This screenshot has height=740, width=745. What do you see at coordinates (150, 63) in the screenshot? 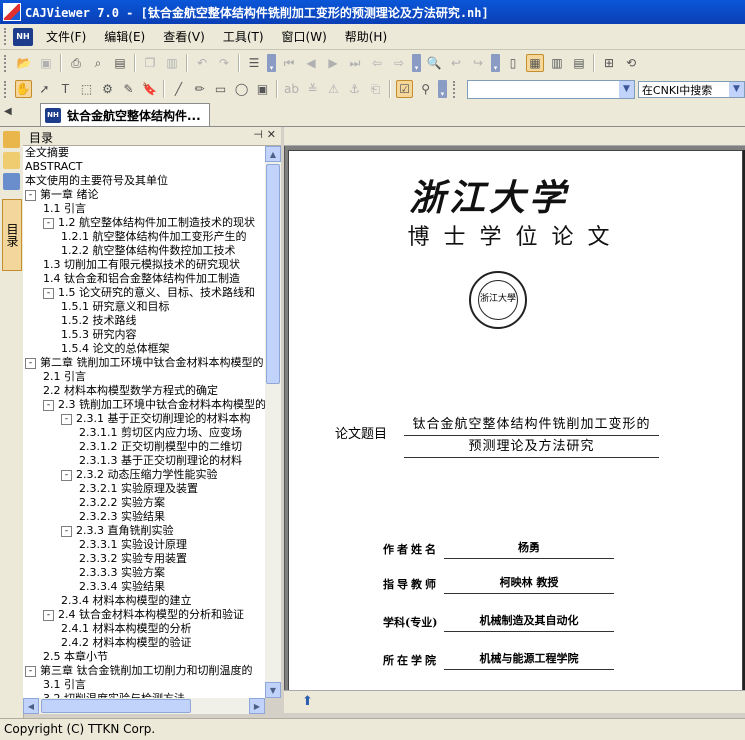
I see `copy-icon: ❐` at bounding box center [150, 63].